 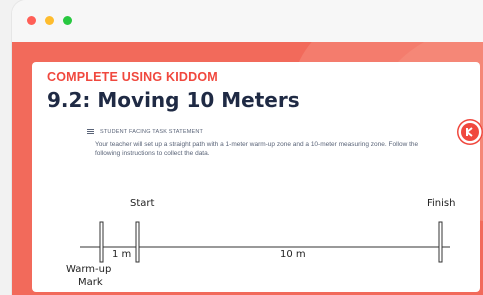 I want to click on kiddom-side-button, so click(x=470, y=132).